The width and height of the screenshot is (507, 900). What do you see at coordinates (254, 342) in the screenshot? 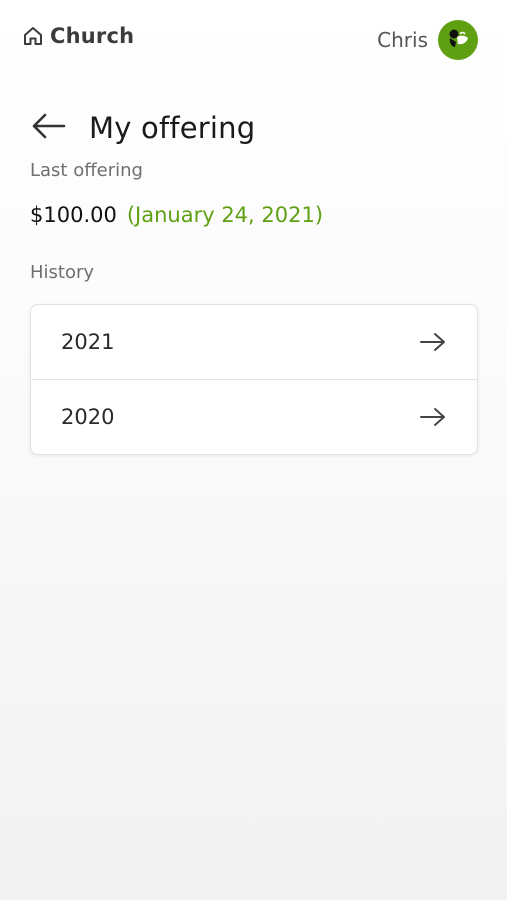
I see `history-item-2021: 2021` at bounding box center [254, 342].